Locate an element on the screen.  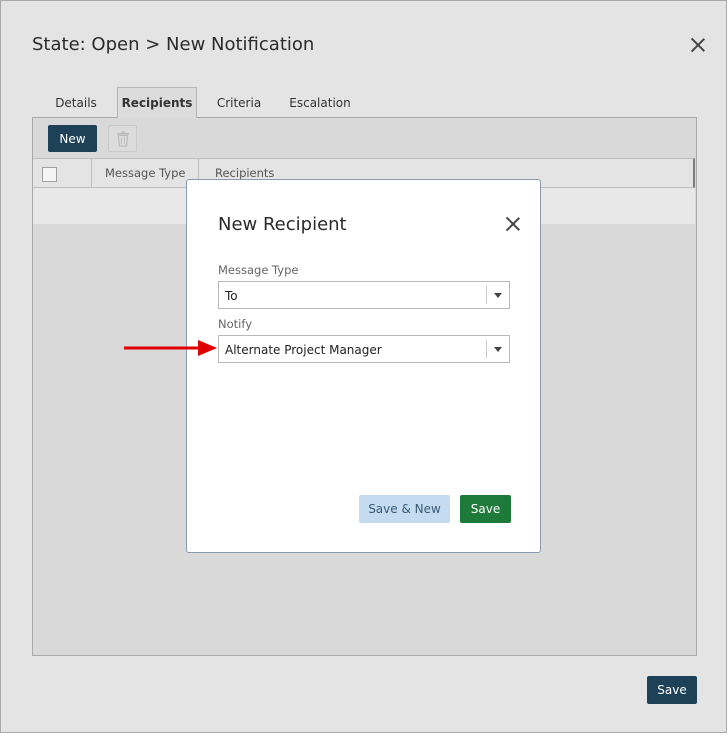
notify-label: Notify is located at coordinates (235, 324).